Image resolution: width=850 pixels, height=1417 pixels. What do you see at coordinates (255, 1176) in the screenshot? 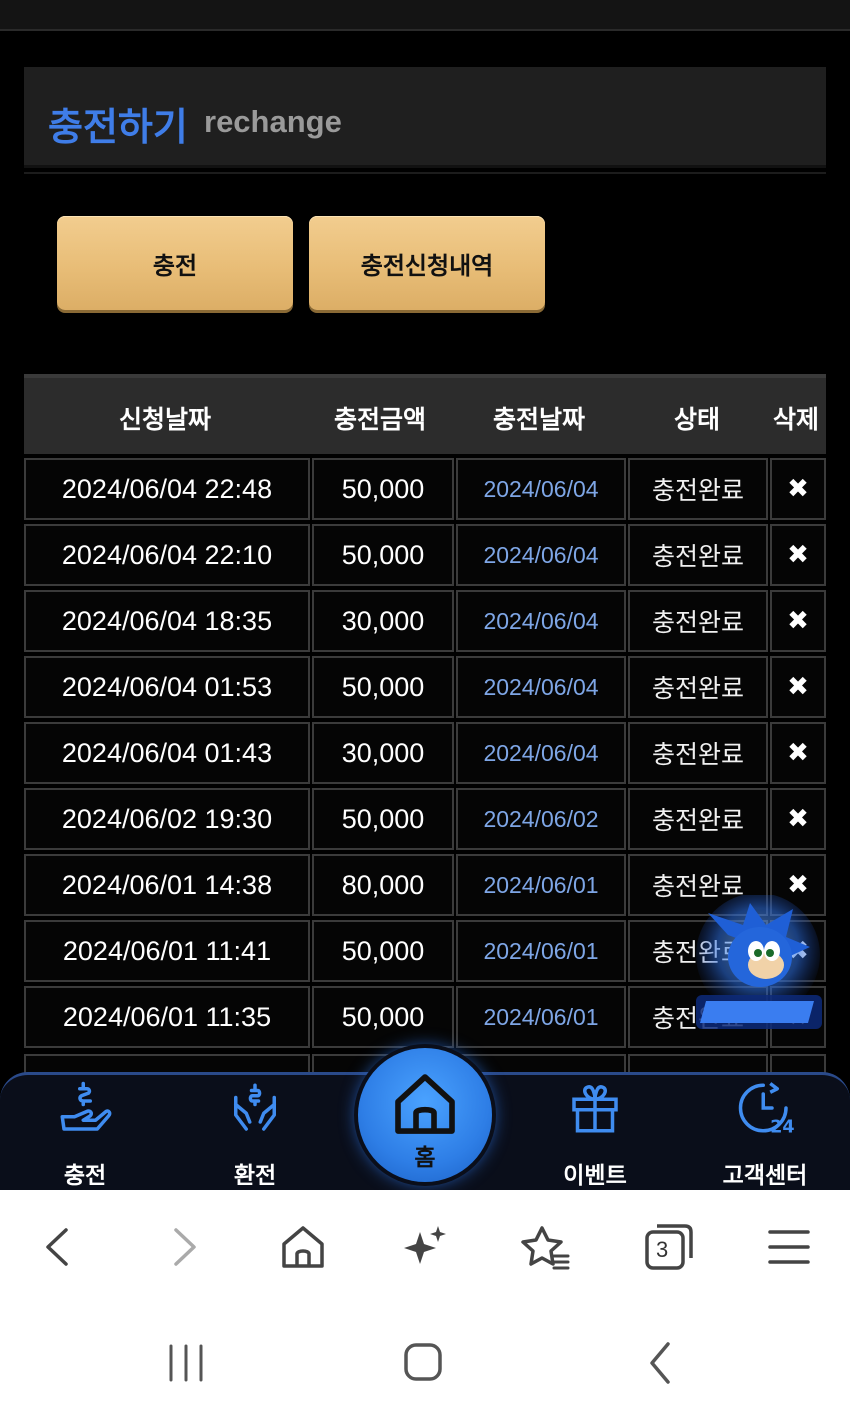
I see `nav-exchange-label: 환전` at bounding box center [255, 1176].